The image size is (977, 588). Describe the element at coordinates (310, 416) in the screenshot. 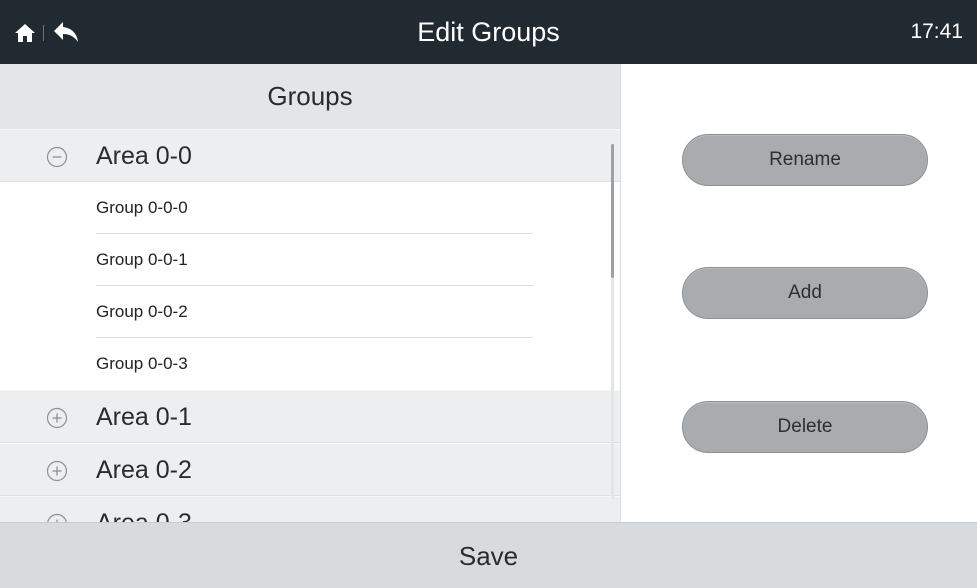

I see `area-row: Area 0-1` at that location.